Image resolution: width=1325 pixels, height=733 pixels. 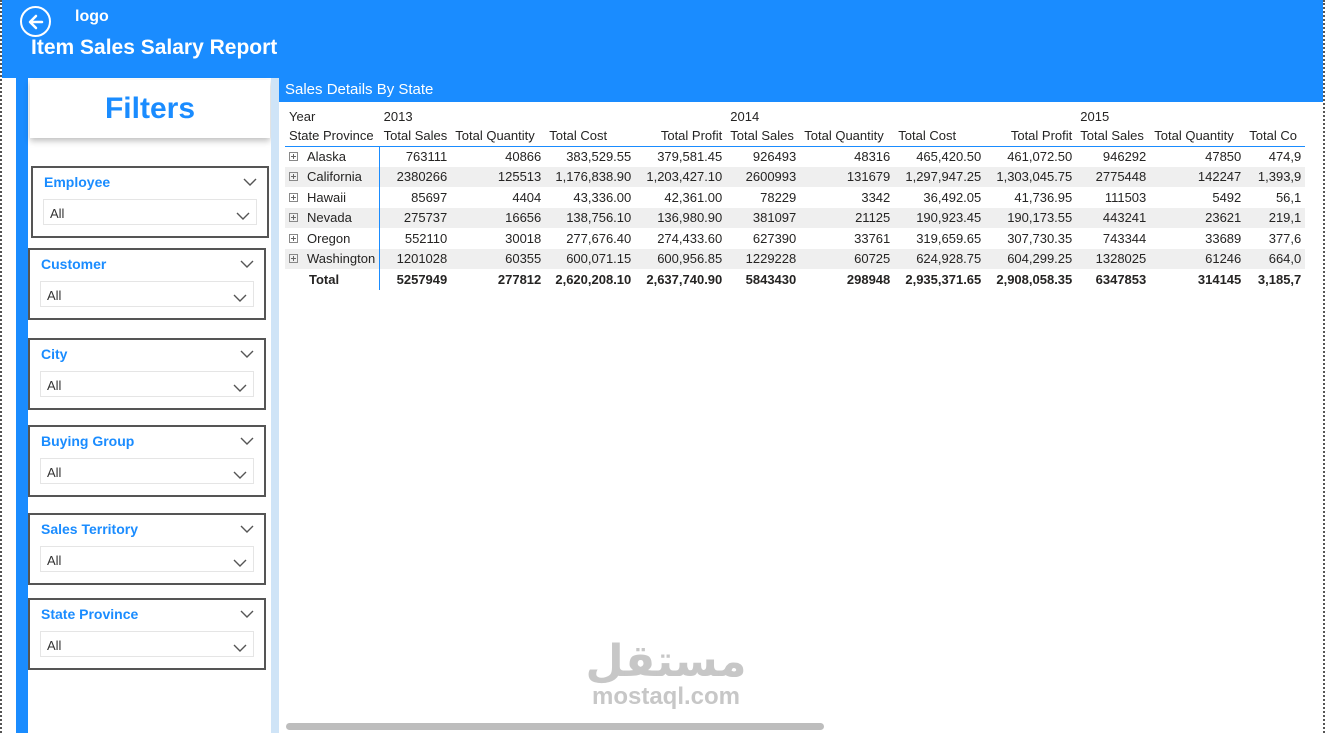 What do you see at coordinates (681, 217) in the screenshot?
I see `table-cell: 136,980.90` at bounding box center [681, 217].